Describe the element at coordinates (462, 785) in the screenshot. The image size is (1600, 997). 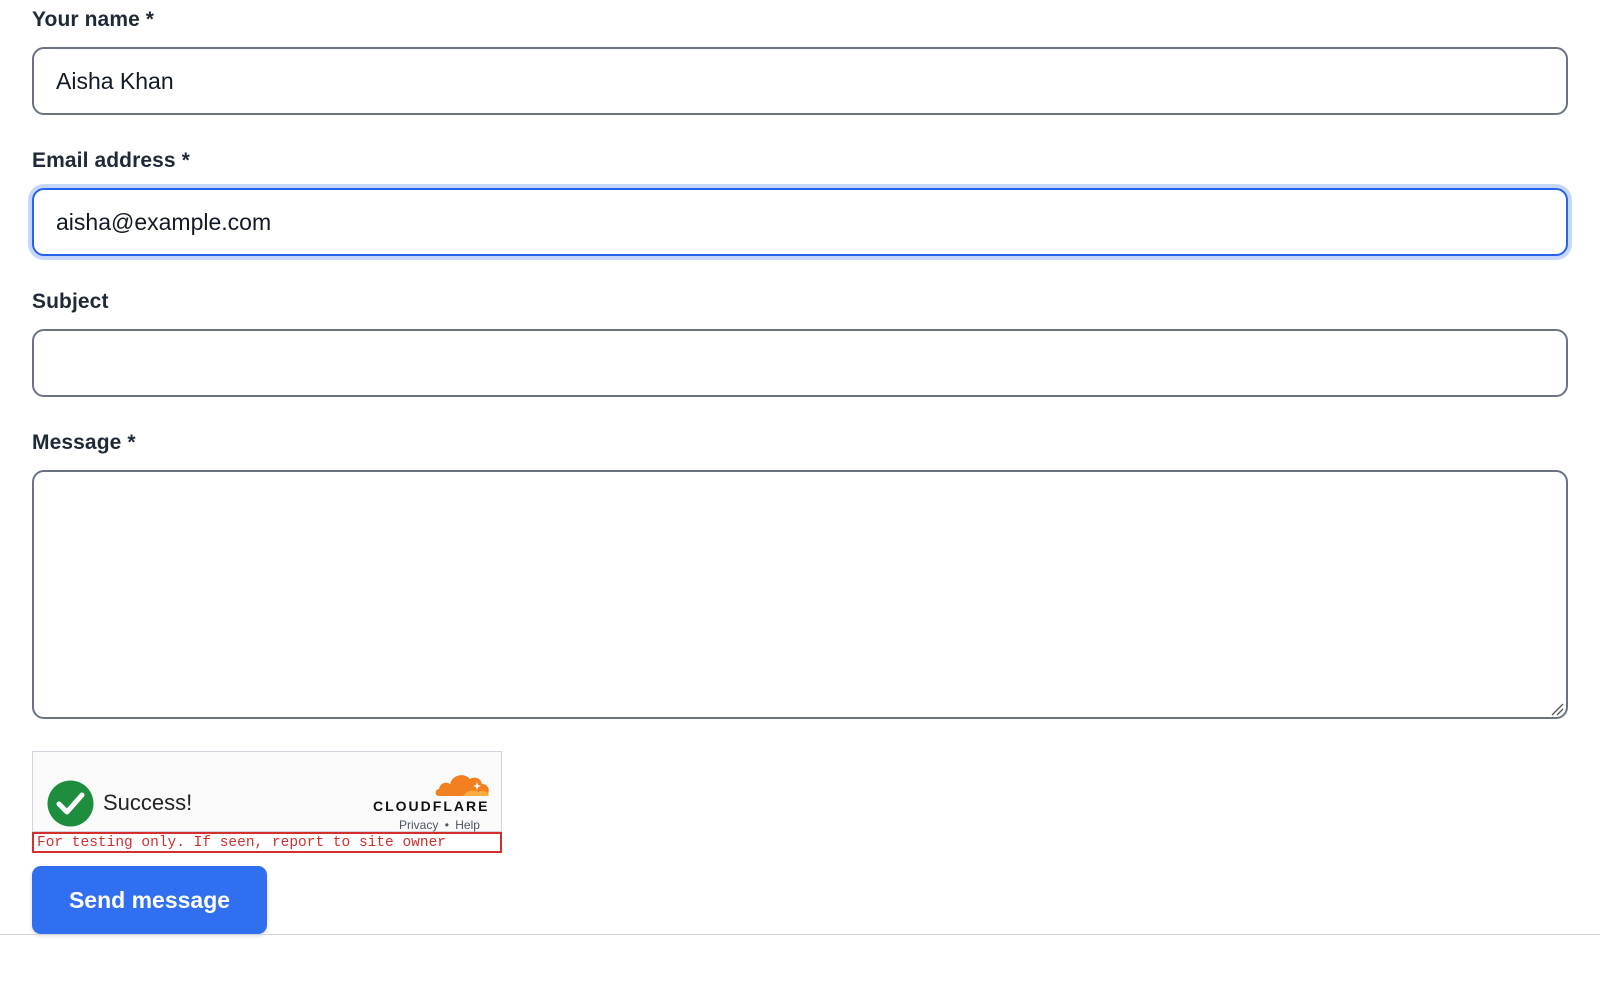
I see `cloudflare-cloud-icon` at that location.